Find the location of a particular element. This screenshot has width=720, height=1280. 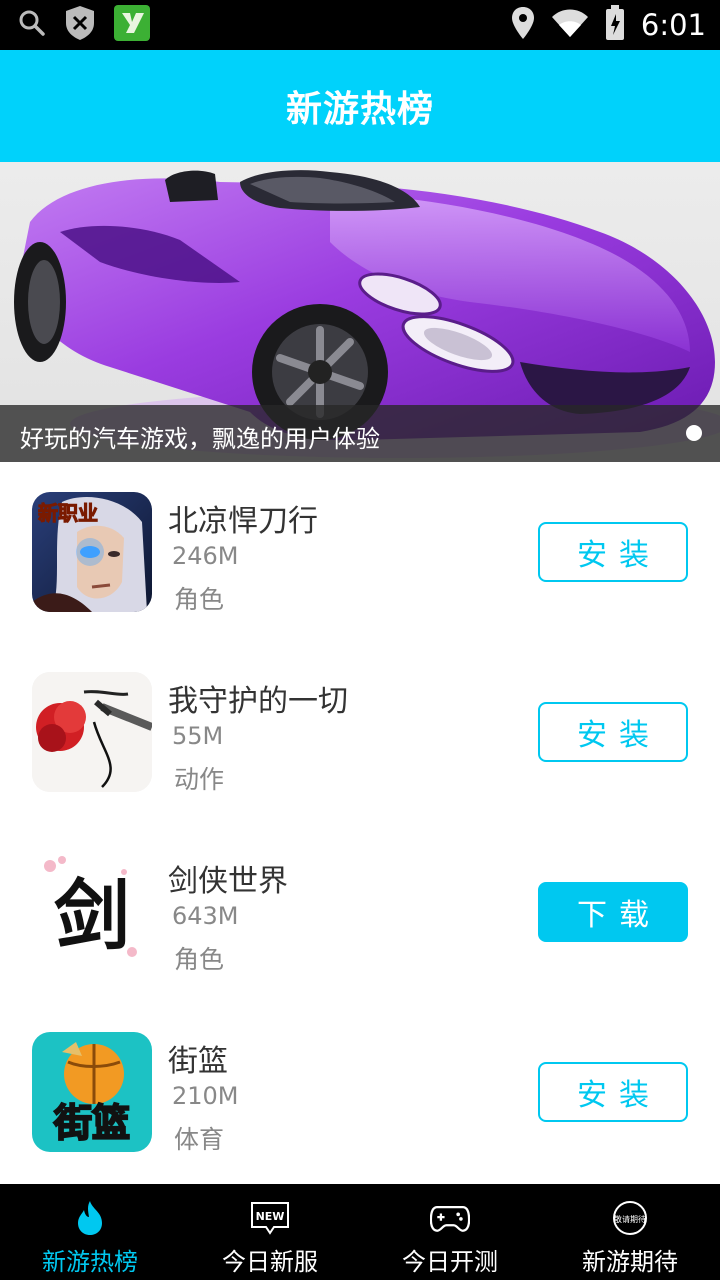

tab-label: 新游热榜 is located at coordinates (90, 1262).